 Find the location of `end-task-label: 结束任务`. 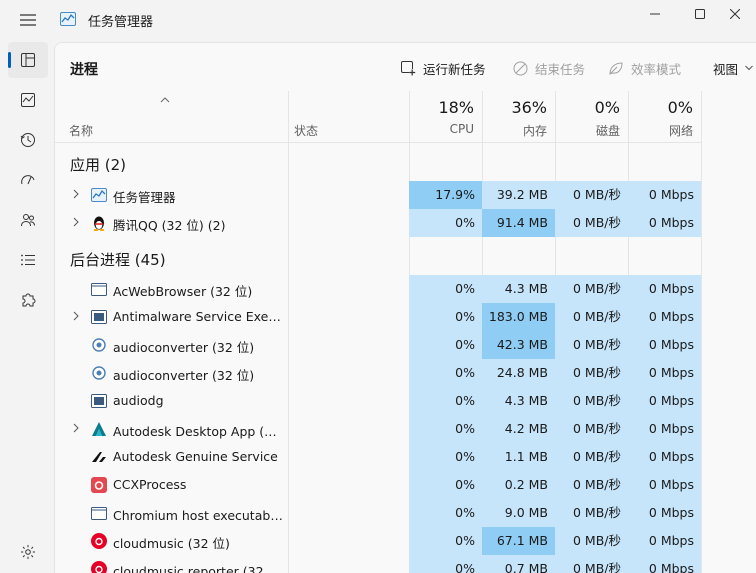

end-task-label: 结束任务 is located at coordinates (560, 69).